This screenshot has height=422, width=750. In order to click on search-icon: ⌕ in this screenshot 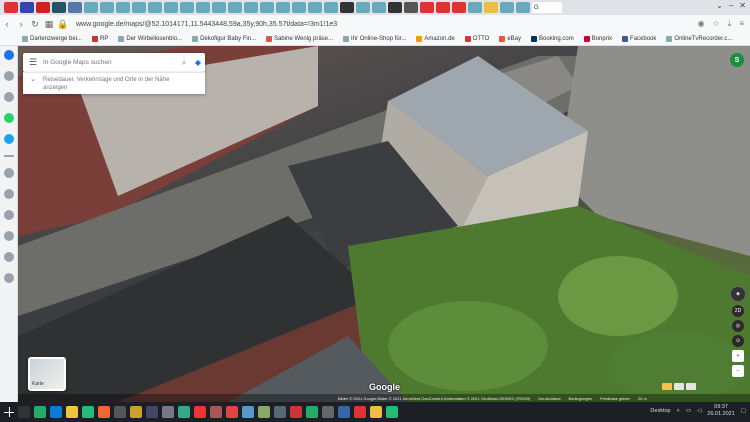, I will do `click(184, 63)`.